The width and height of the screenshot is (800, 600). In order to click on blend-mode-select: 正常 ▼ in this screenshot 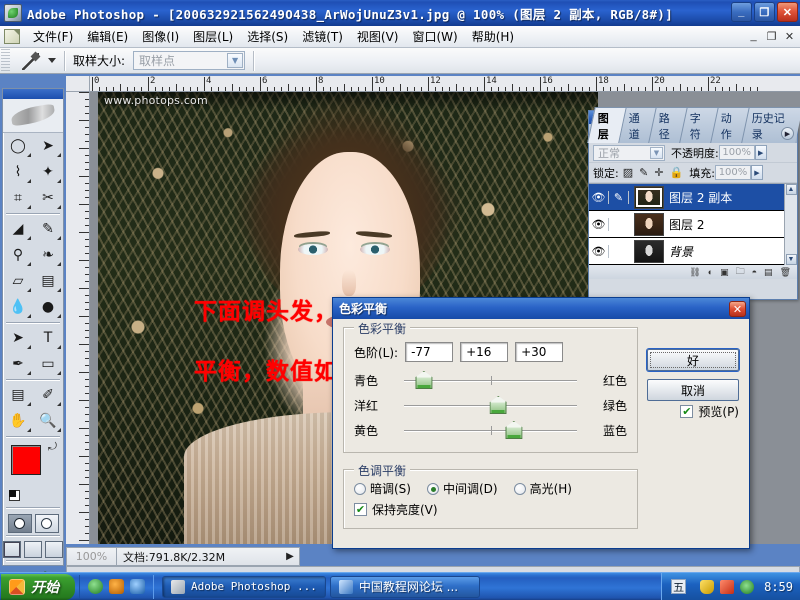, I will do `click(629, 152)`.